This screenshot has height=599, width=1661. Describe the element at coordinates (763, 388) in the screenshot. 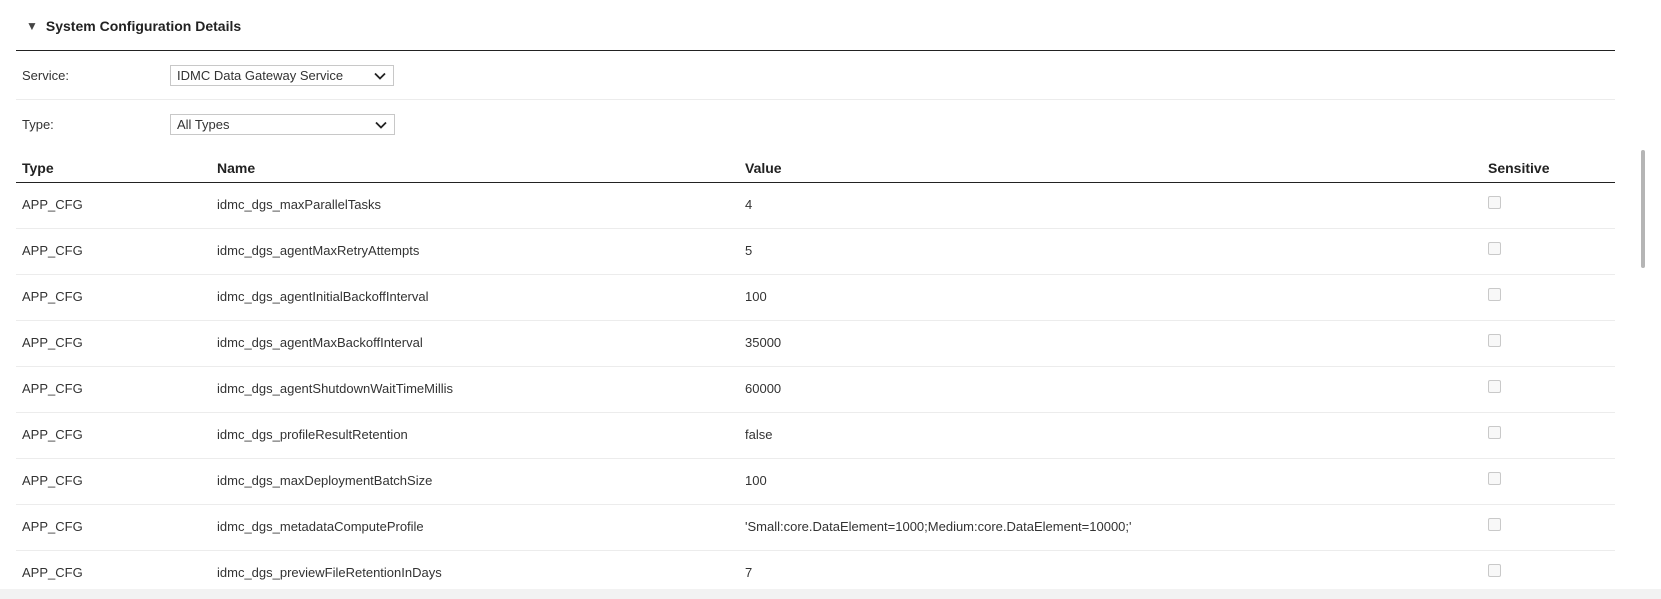

I see `row-value: 60000` at that location.